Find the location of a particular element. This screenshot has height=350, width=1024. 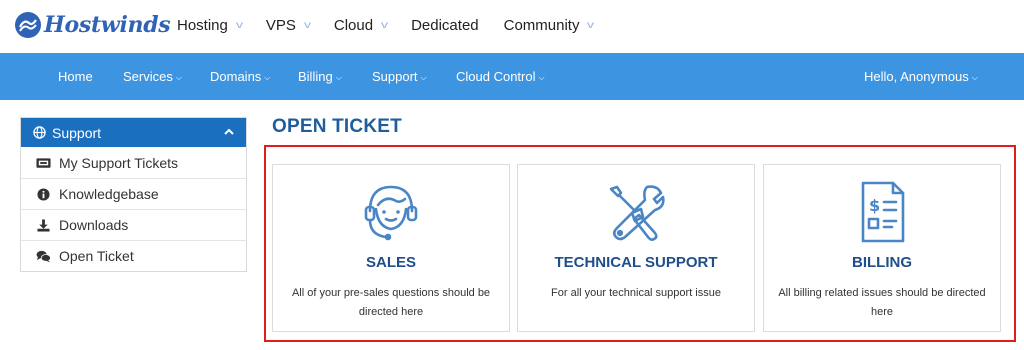

sidebar-item-my-support-tickets: My Support Tickets is located at coordinates (133, 162).